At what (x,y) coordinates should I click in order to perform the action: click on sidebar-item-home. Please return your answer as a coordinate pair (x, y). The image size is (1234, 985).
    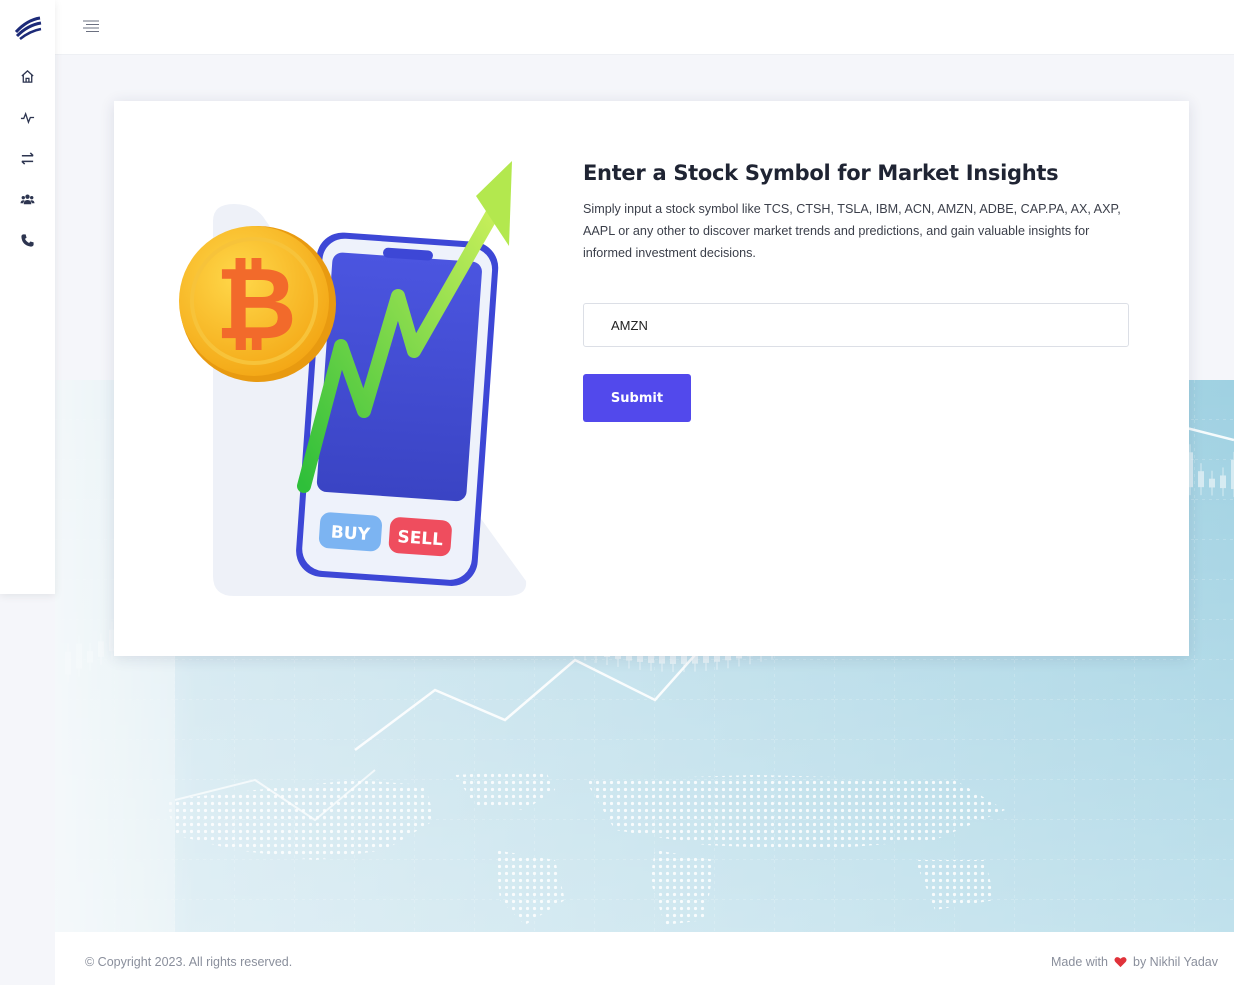
    Looking at the image, I should click on (28, 76).